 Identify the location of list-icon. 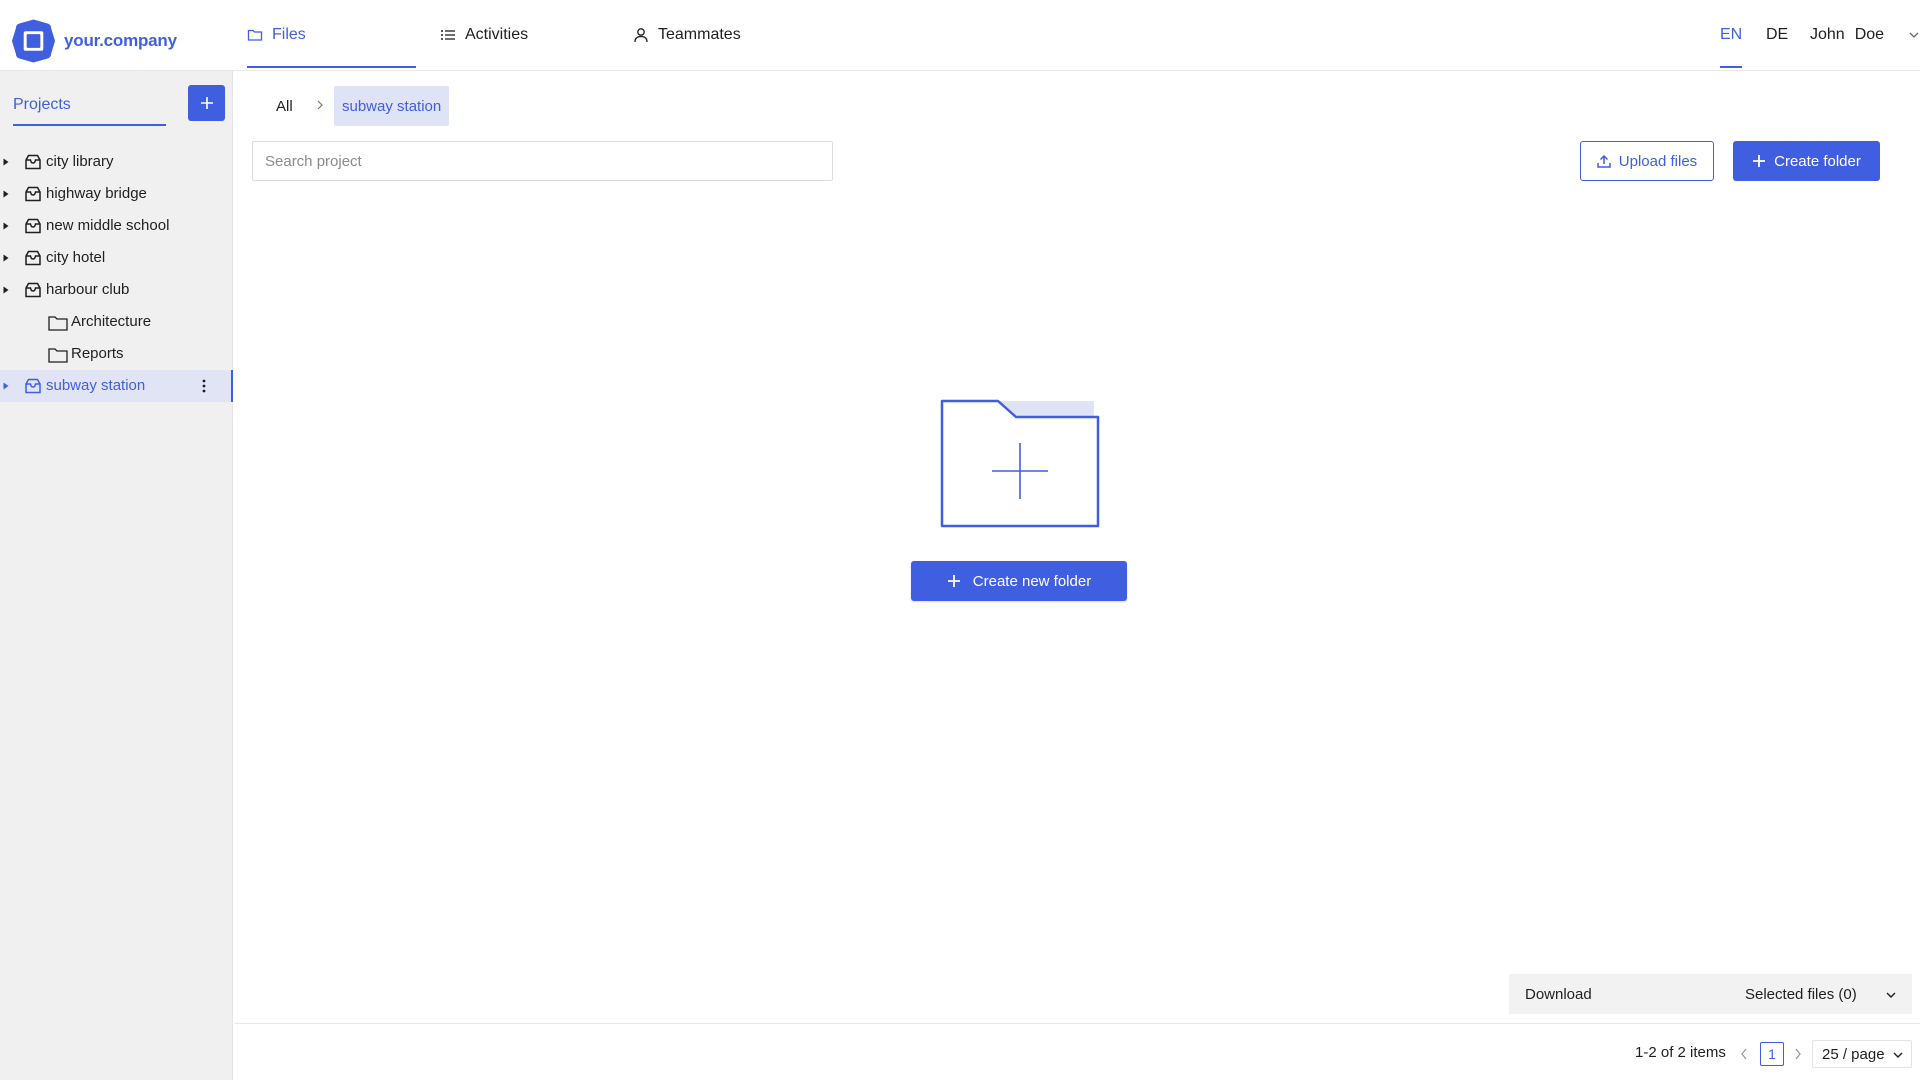
(448, 35).